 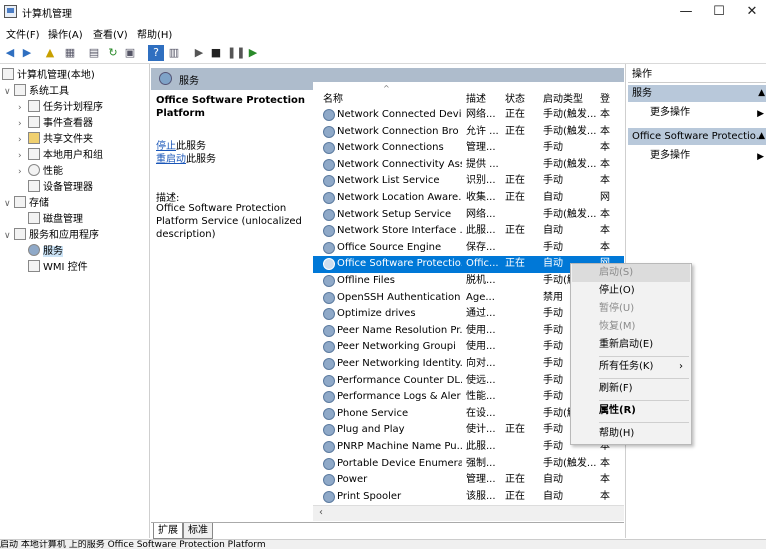 What do you see at coordinates (253, 53) in the screenshot?
I see `restart-service-icon: ▶` at bounding box center [253, 53].